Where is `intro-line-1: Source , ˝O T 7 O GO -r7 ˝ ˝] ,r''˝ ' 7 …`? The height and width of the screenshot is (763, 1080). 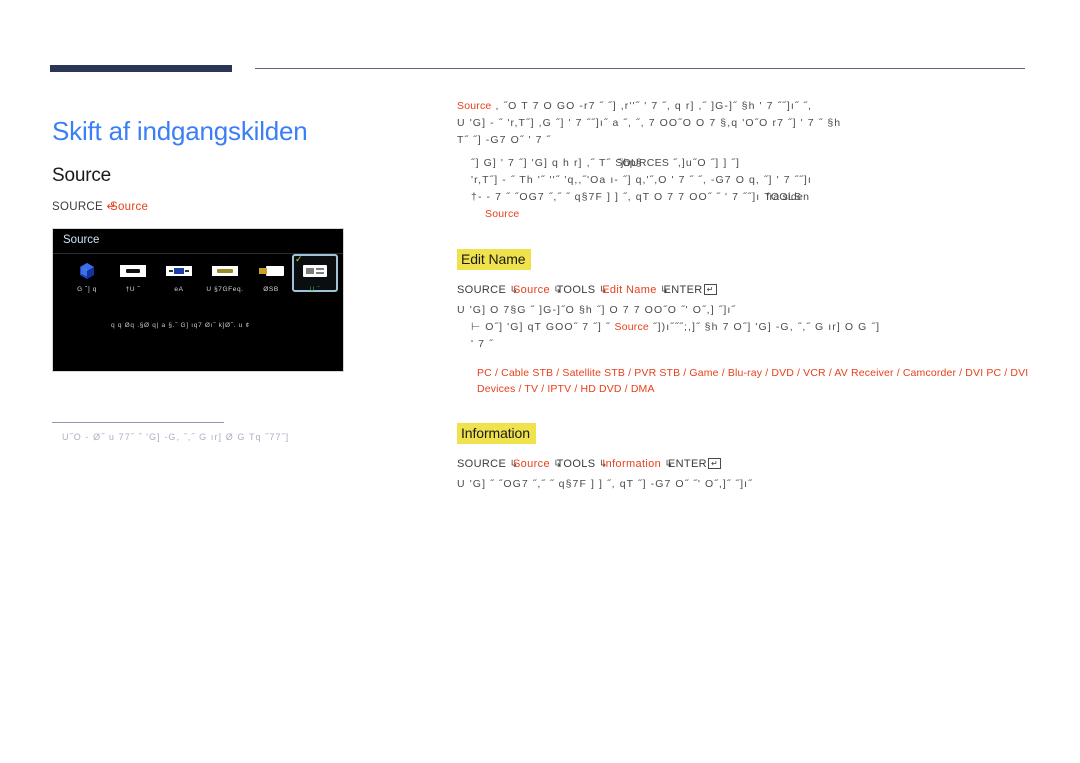 intro-line-1: Source , ˝O T 7 O GO -r7 ˝ ˝] ,r''˝ ' 7 … is located at coordinates (747, 106).